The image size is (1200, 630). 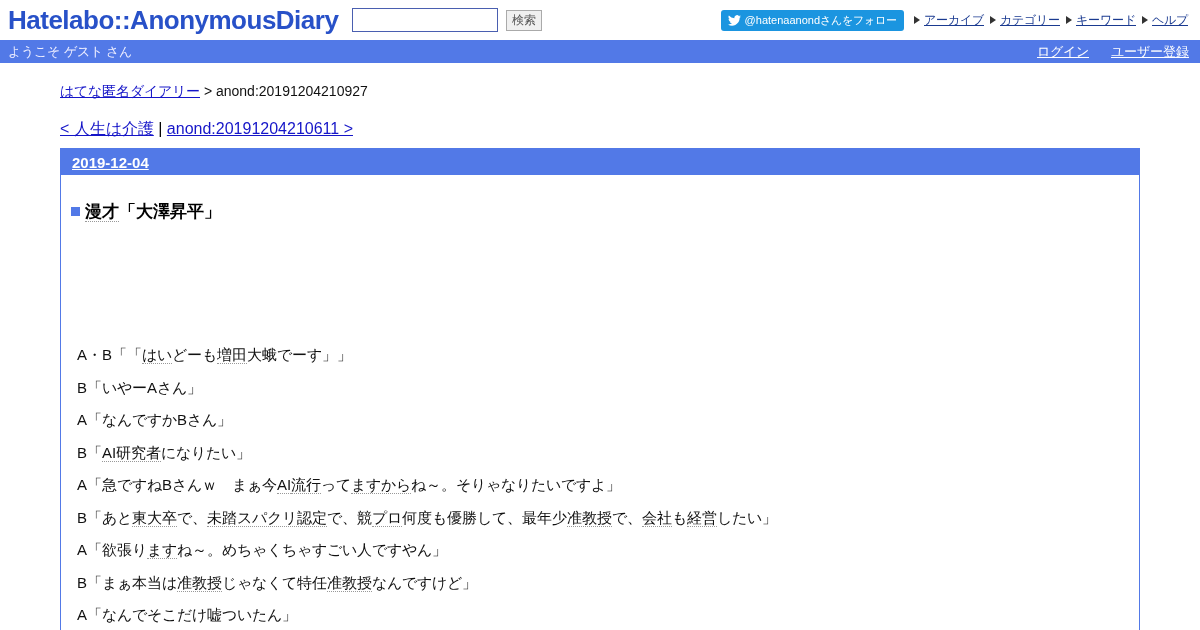 I want to click on date-link: 2019-12-04, so click(x=110, y=162).